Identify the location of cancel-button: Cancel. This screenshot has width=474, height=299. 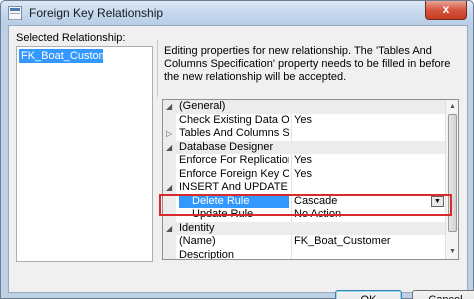
(443, 294).